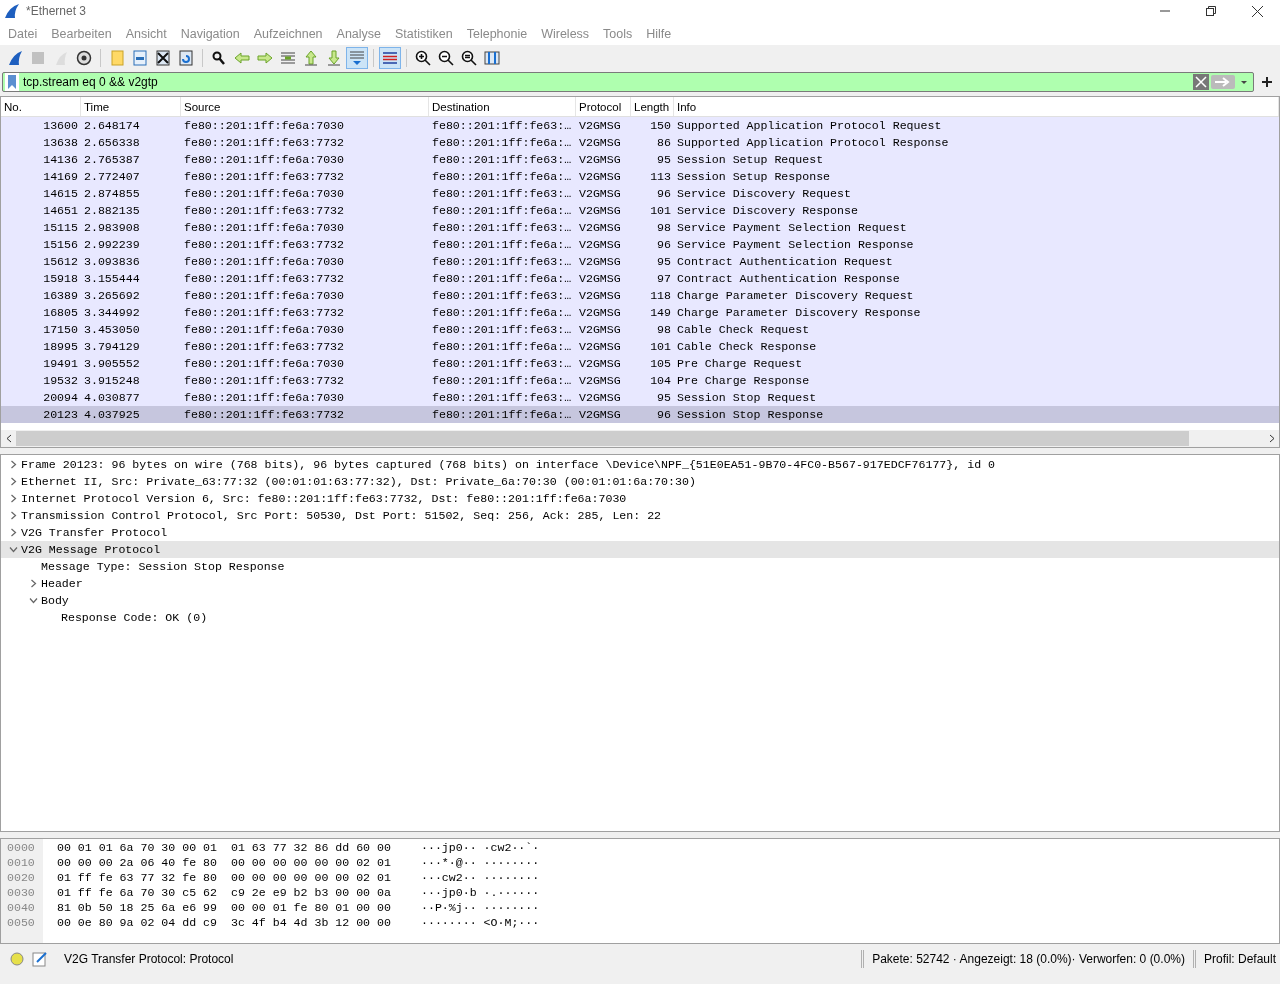 The width and height of the screenshot is (1280, 984). I want to click on profile-label: Profil: Default, so click(1239, 959).